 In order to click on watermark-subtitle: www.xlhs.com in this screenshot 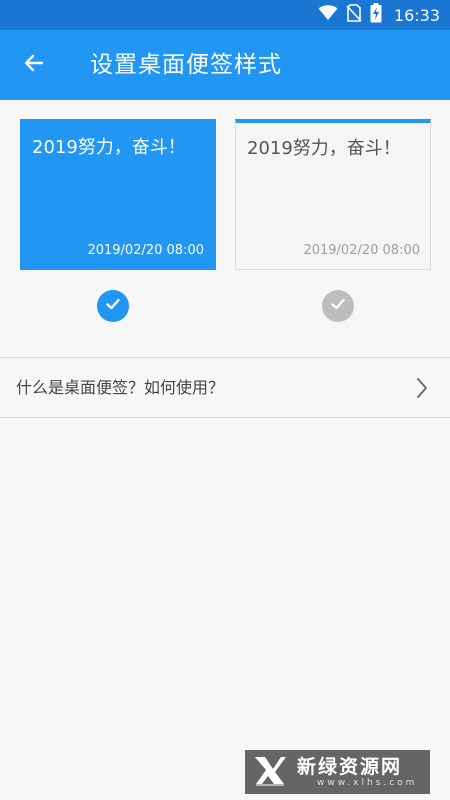, I will do `click(367, 782)`.